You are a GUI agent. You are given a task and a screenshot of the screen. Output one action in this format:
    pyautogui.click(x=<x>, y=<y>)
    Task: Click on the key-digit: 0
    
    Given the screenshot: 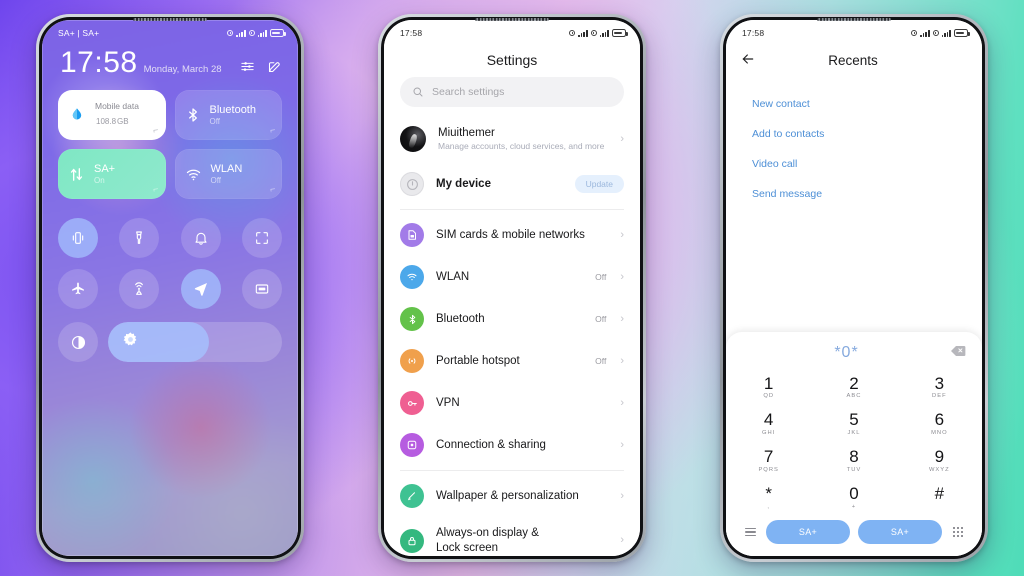 What is the action you would take?
    pyautogui.click(x=854, y=494)
    